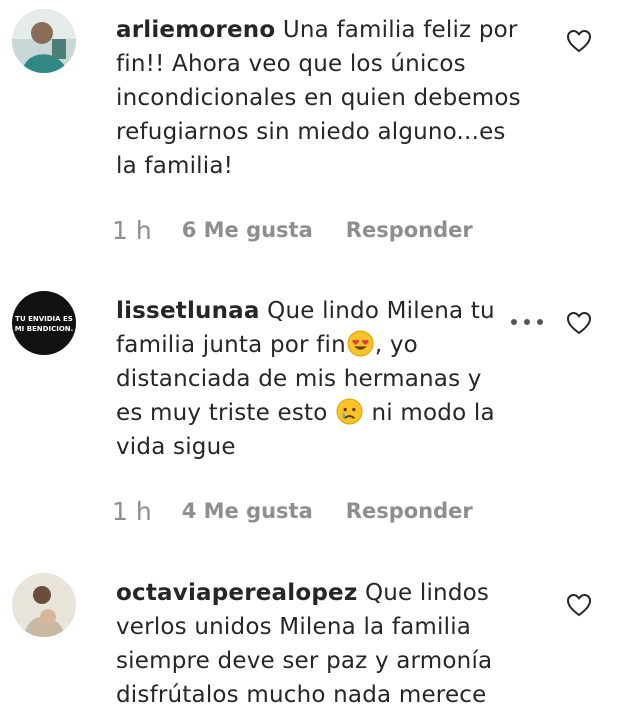 The height and width of the screenshot is (718, 640). I want to click on comment-likes: 4 Me gusta, so click(247, 511).